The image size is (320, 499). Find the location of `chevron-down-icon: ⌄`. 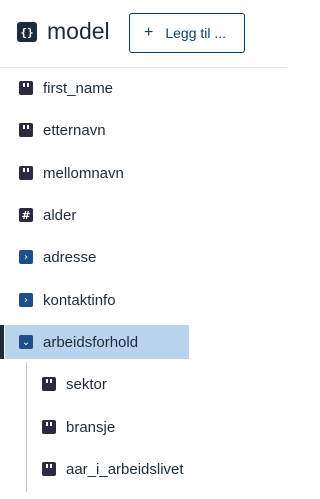

chevron-down-icon: ⌄ is located at coordinates (26, 342).